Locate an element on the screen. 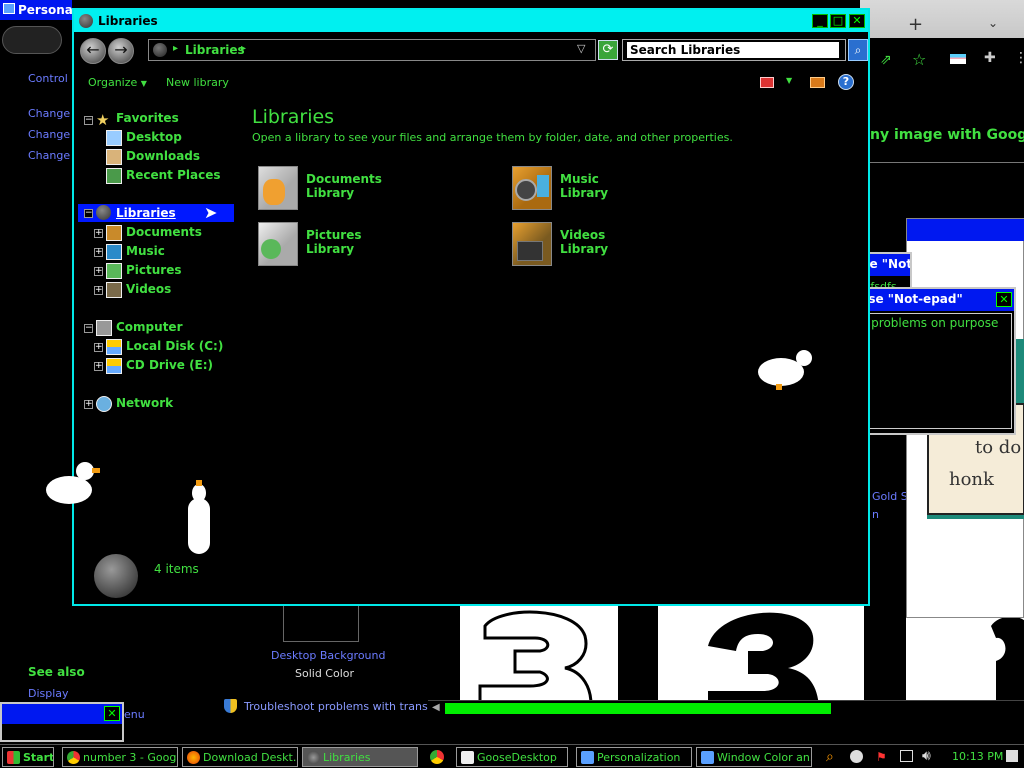 The height and width of the screenshot is (768, 1024). back-button: ← is located at coordinates (93, 51).